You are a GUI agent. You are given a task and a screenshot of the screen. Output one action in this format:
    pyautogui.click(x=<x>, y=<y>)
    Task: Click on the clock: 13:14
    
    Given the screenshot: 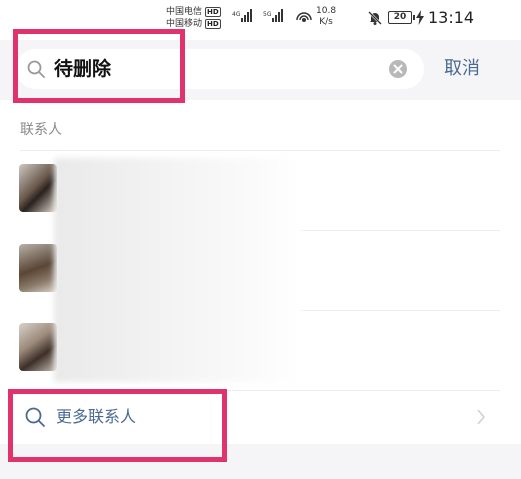 What is the action you would take?
    pyautogui.click(x=451, y=17)
    